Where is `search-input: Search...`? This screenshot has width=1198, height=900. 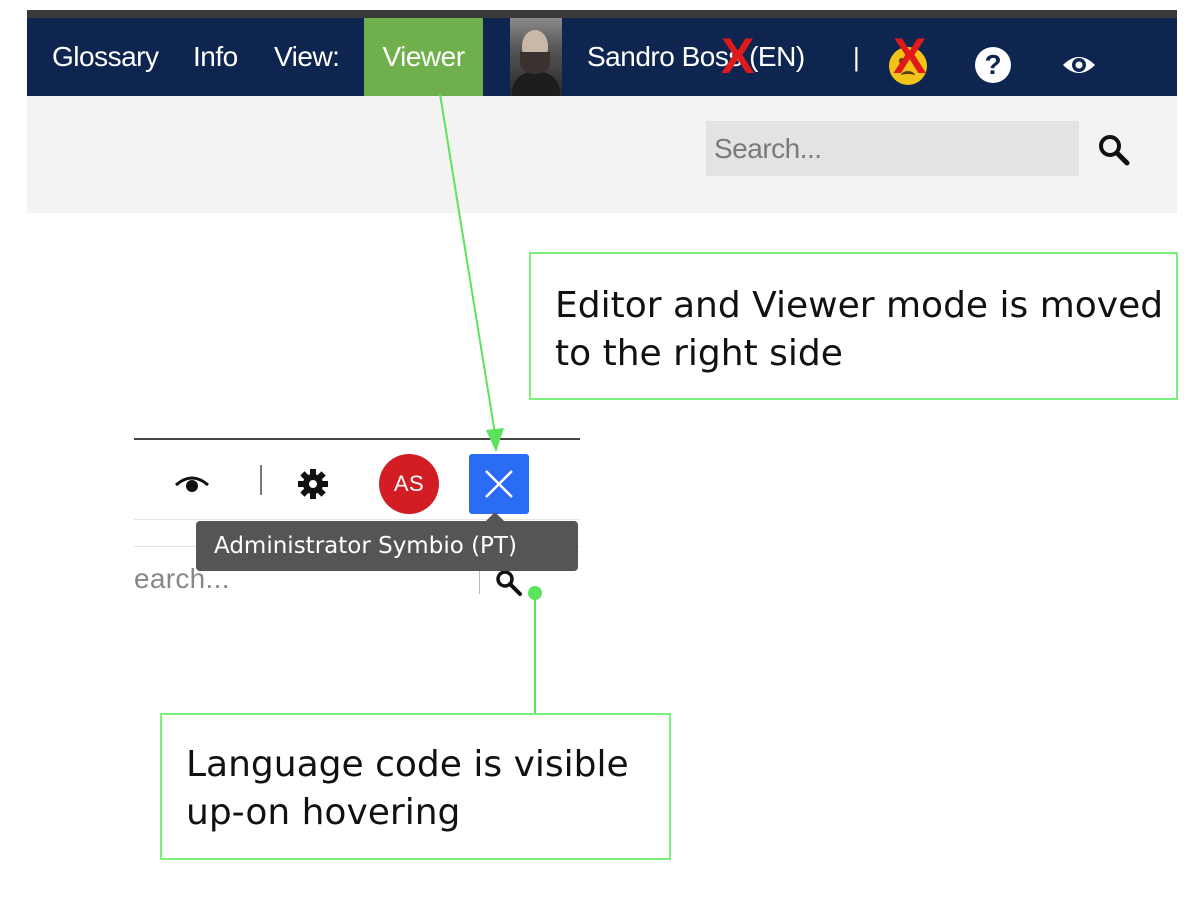 search-input: Search... is located at coordinates (892, 148).